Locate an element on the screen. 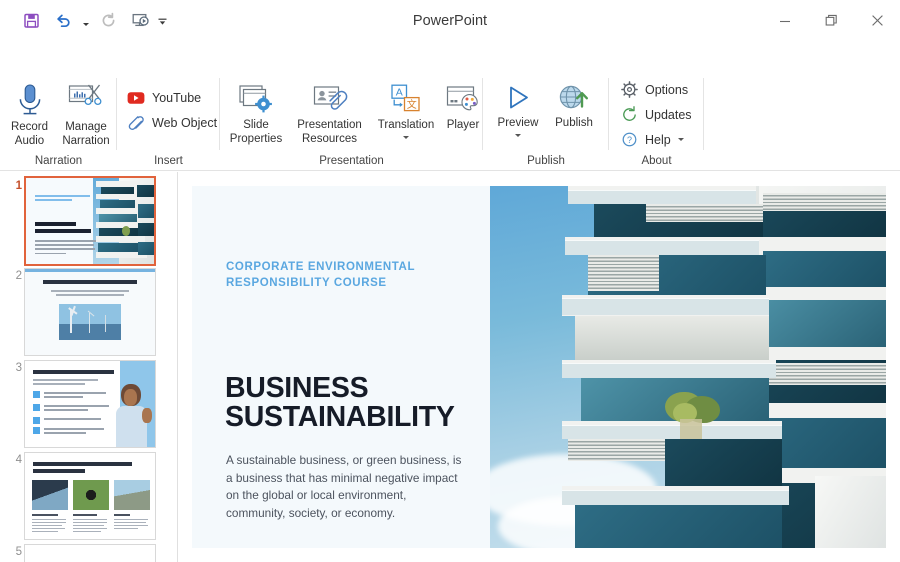 The image size is (900, 562). youtube-icon is located at coordinates (136, 97).